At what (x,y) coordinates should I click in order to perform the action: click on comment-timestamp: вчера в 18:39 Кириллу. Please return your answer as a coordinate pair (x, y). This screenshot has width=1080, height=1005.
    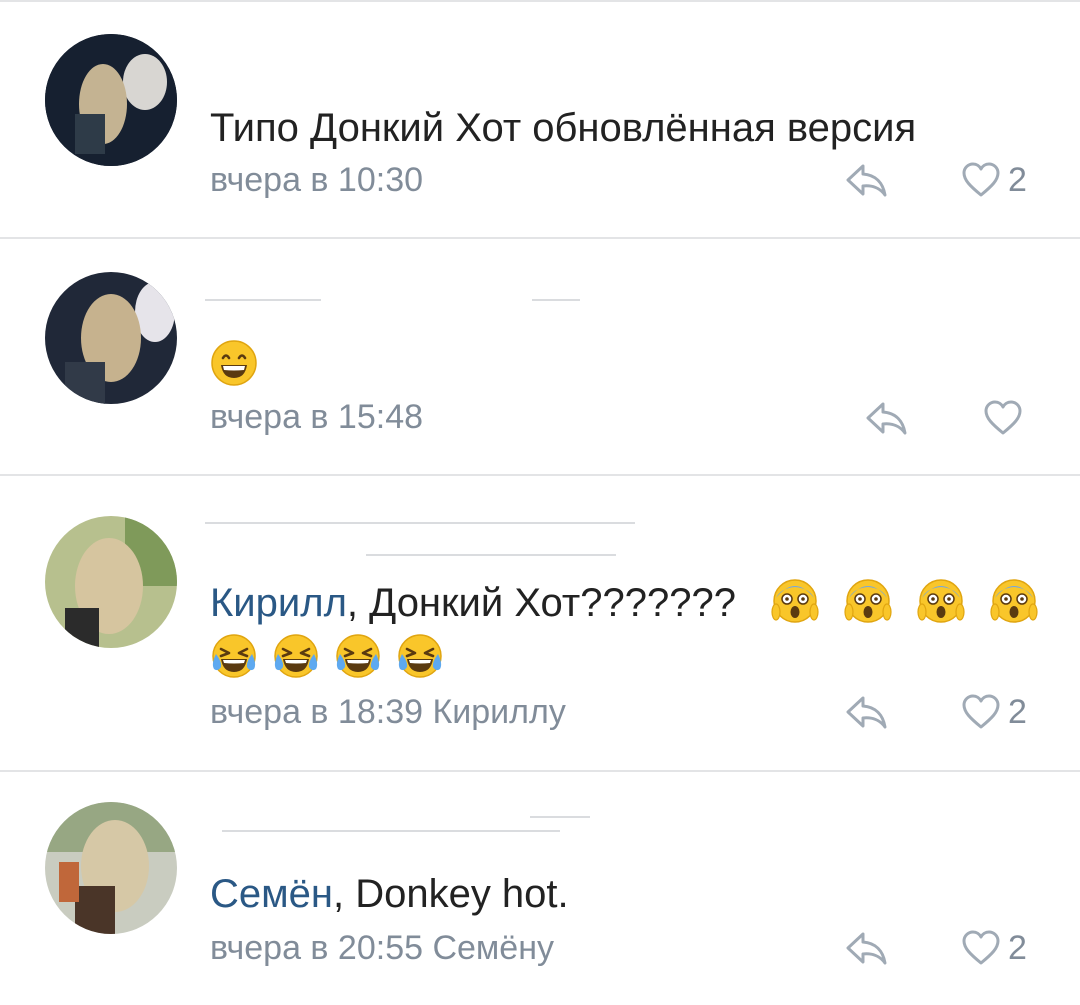
    Looking at the image, I should click on (388, 712).